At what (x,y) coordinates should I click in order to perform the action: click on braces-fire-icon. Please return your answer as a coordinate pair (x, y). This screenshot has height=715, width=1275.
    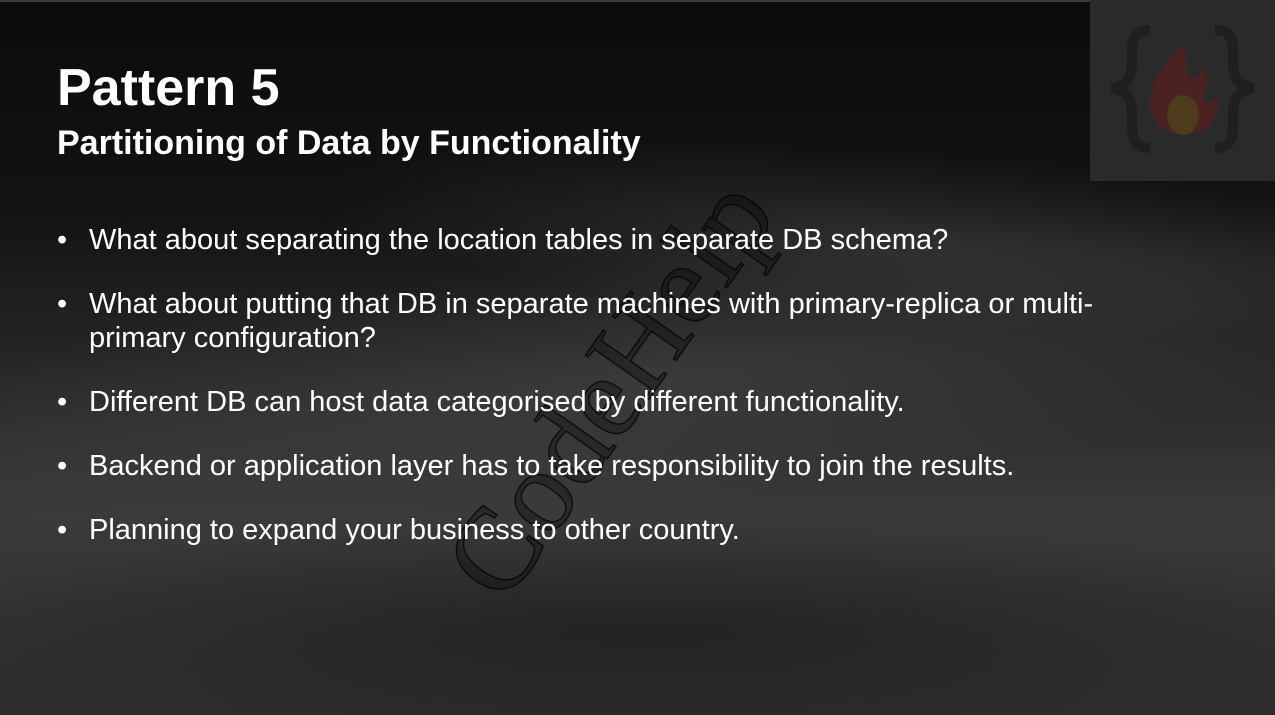
    Looking at the image, I should click on (1182, 89).